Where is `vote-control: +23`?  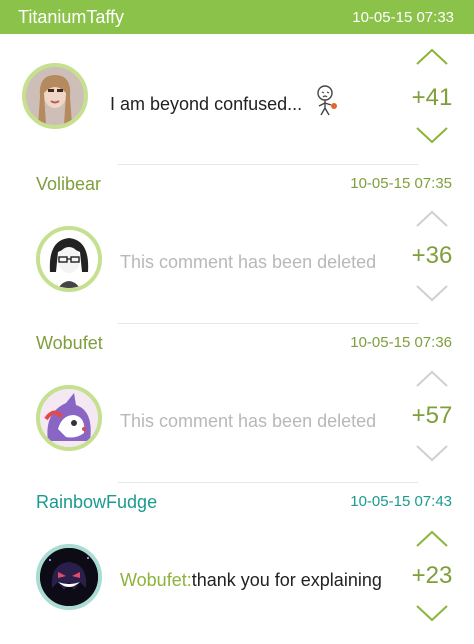
vote-control: +23 is located at coordinates (432, 576).